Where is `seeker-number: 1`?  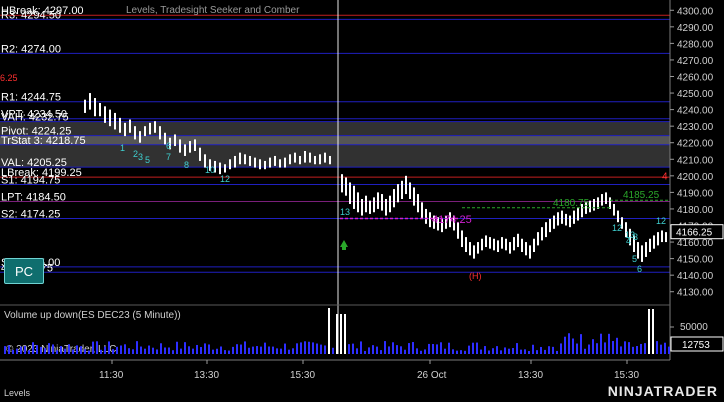 seeker-number: 1 is located at coordinates (122, 148).